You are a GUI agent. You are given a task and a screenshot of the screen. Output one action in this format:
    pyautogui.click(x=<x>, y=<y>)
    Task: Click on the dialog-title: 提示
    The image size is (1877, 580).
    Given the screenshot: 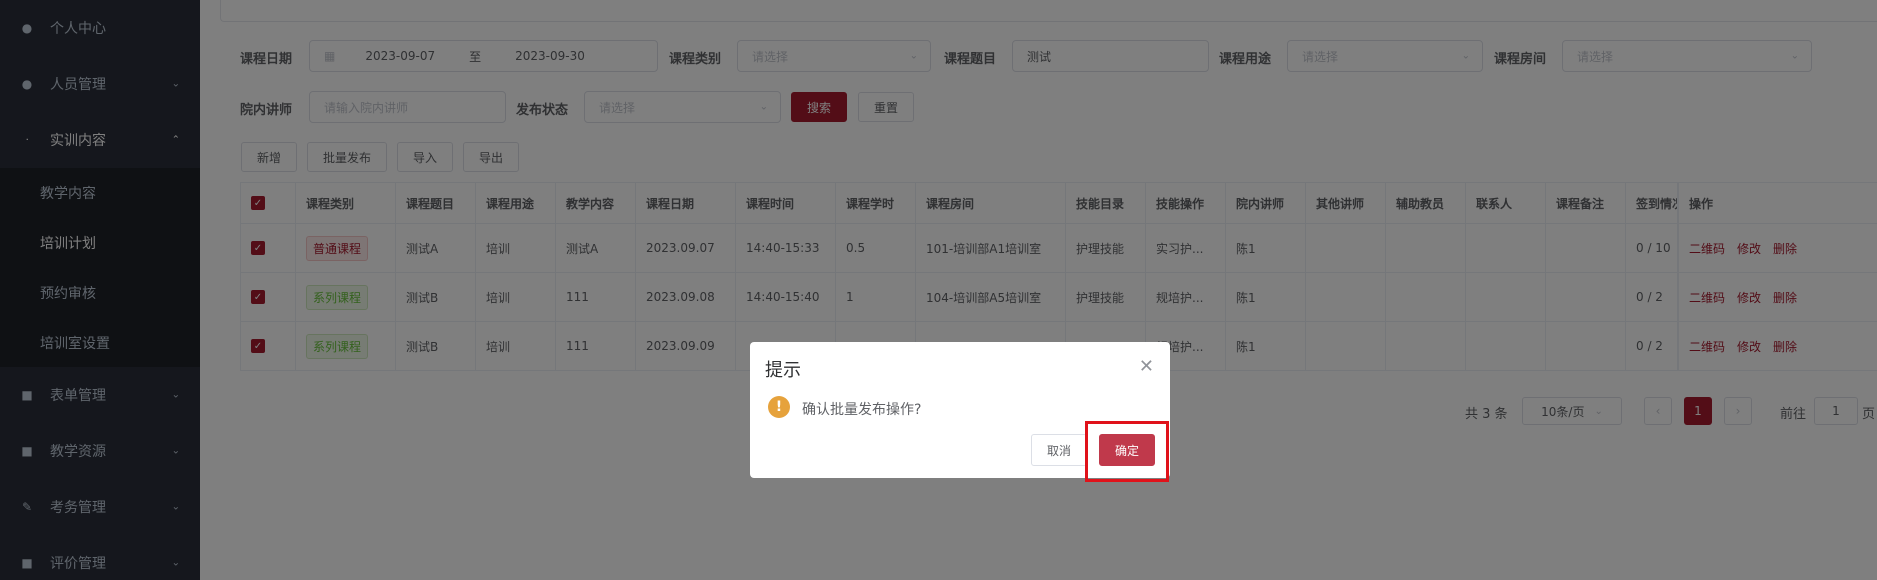 What is the action you would take?
    pyautogui.click(x=783, y=370)
    